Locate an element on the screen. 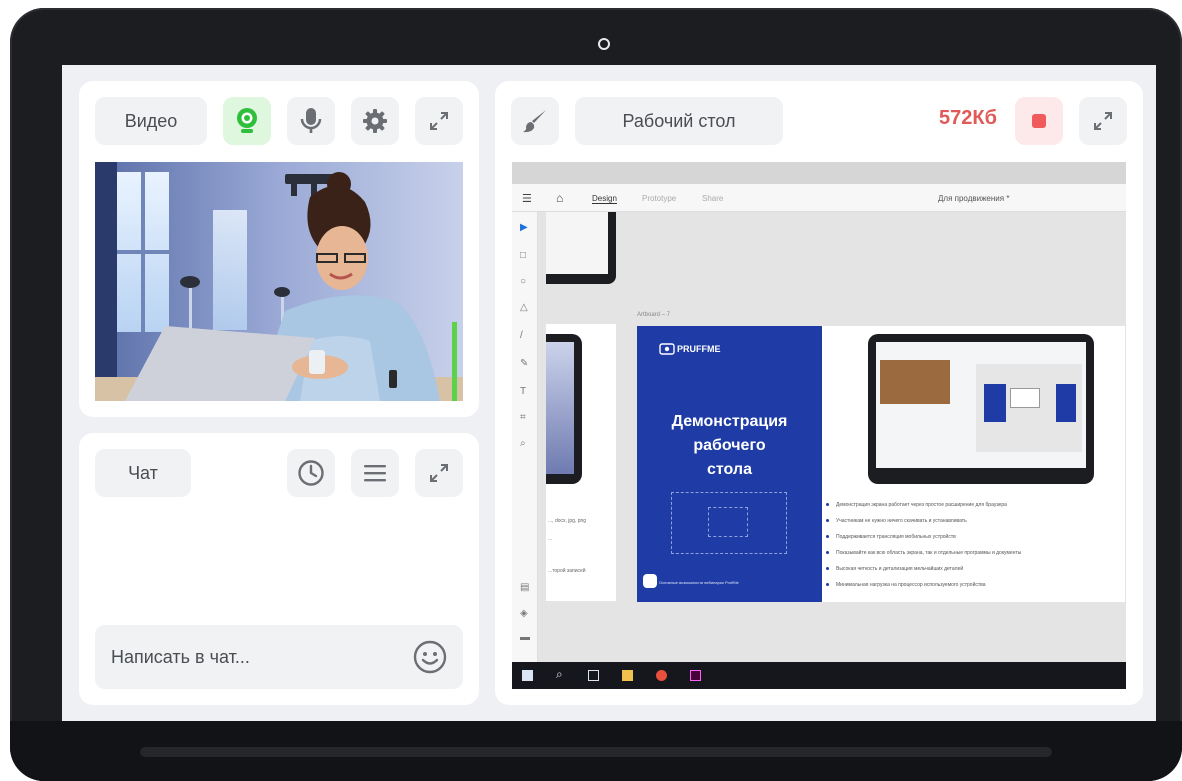 The image size is (1182, 781). assets-icon: ▤ is located at coordinates (524, 587).